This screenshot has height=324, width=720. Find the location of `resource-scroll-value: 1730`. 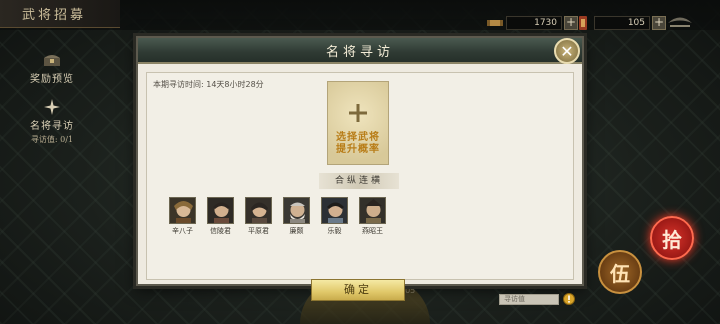

resource-scroll-value: 1730 is located at coordinates (534, 23).